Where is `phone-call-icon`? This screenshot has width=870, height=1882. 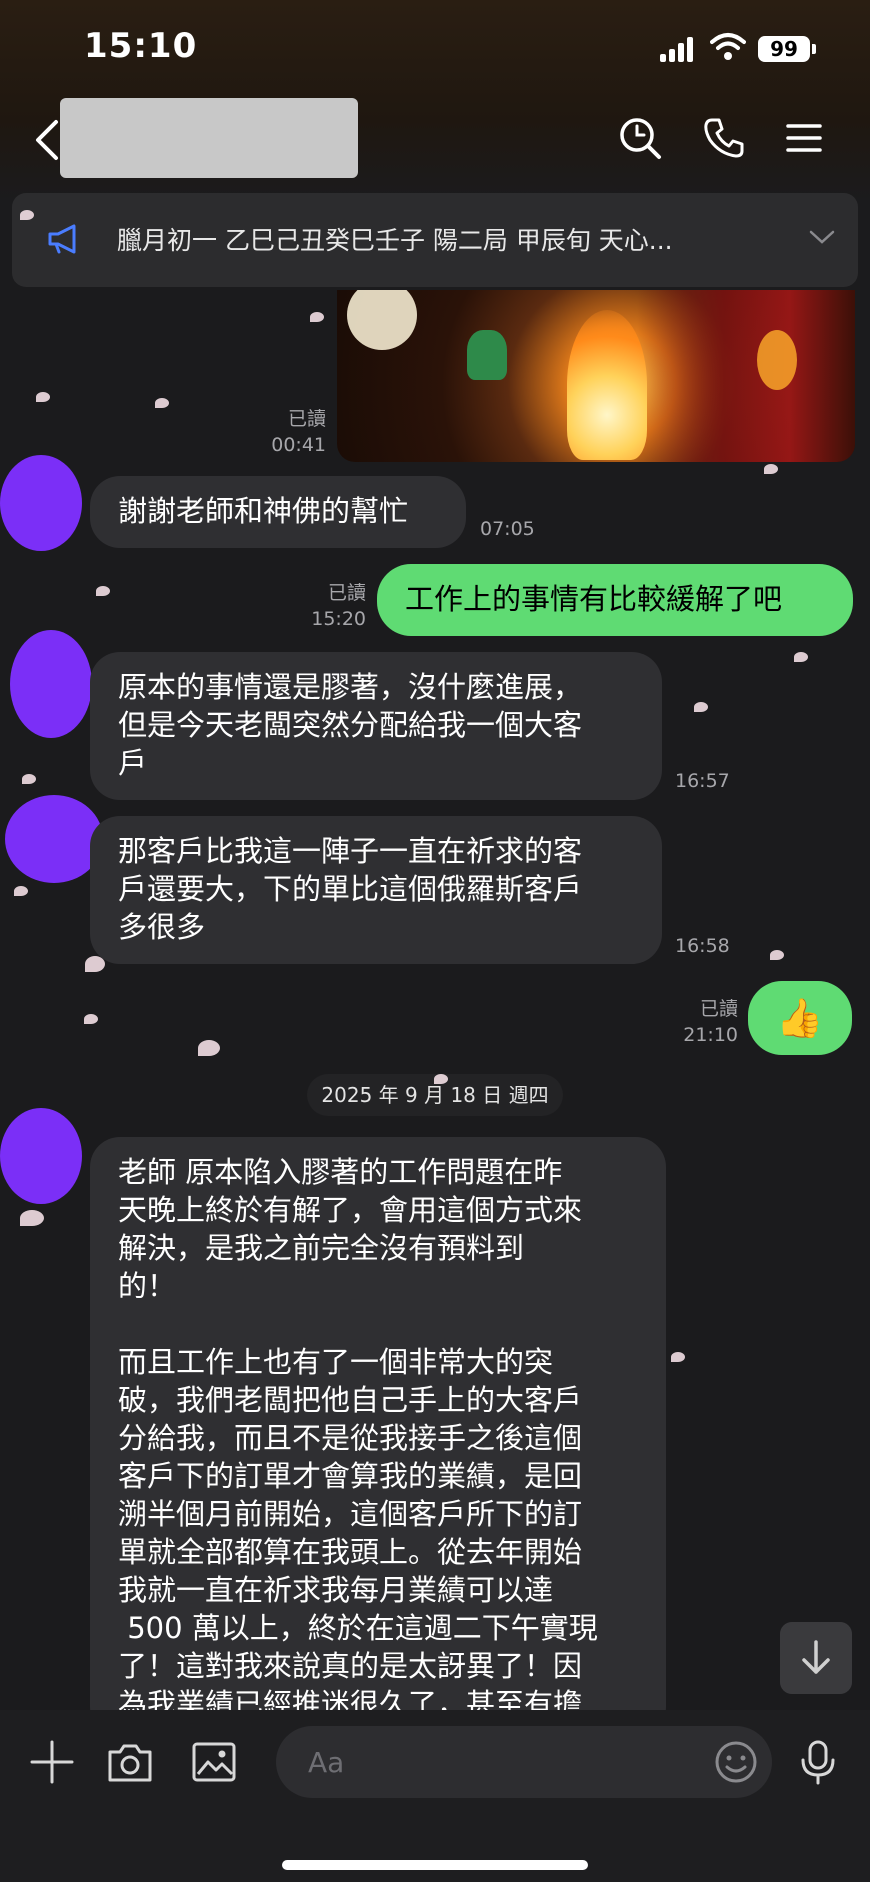 phone-call-icon is located at coordinates (724, 138).